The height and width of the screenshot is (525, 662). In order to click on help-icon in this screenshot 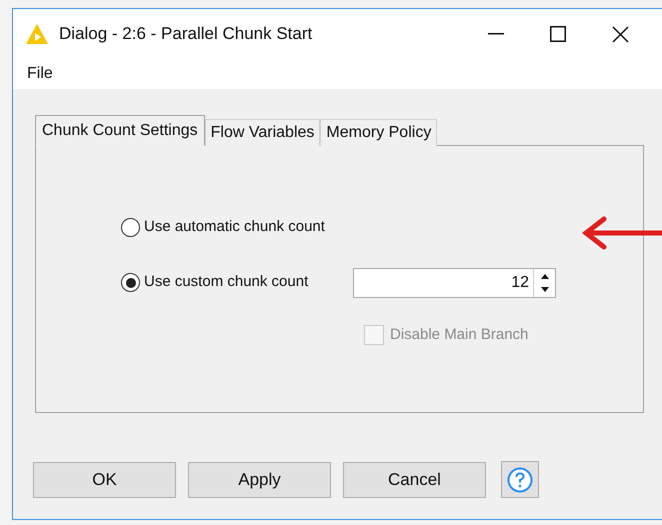, I will do `click(520, 479)`.